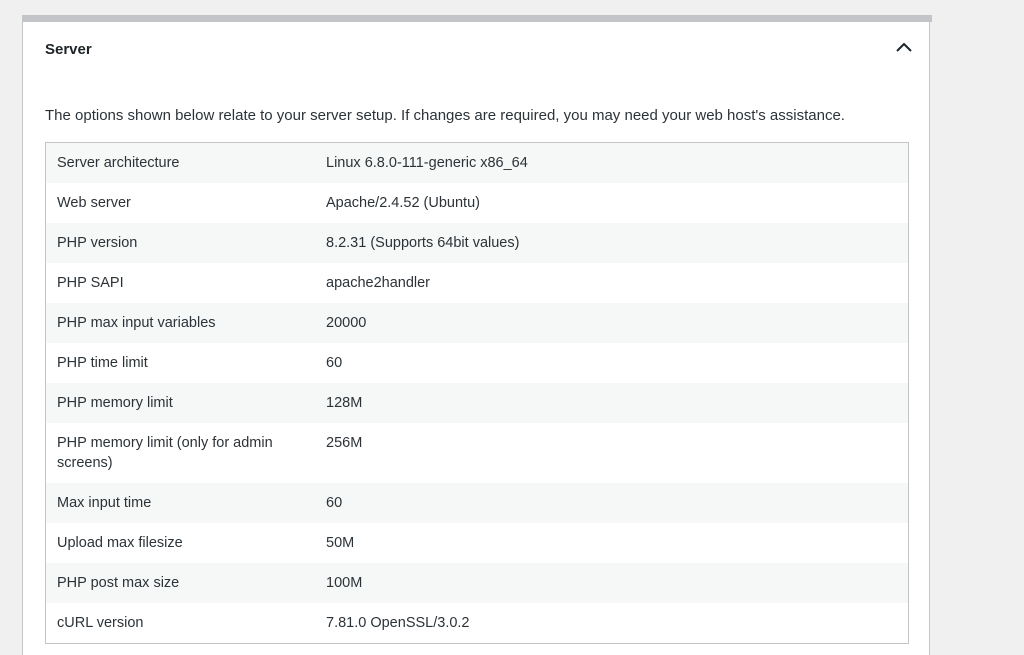  I want to click on row-label: PHP max input variables, so click(136, 323).